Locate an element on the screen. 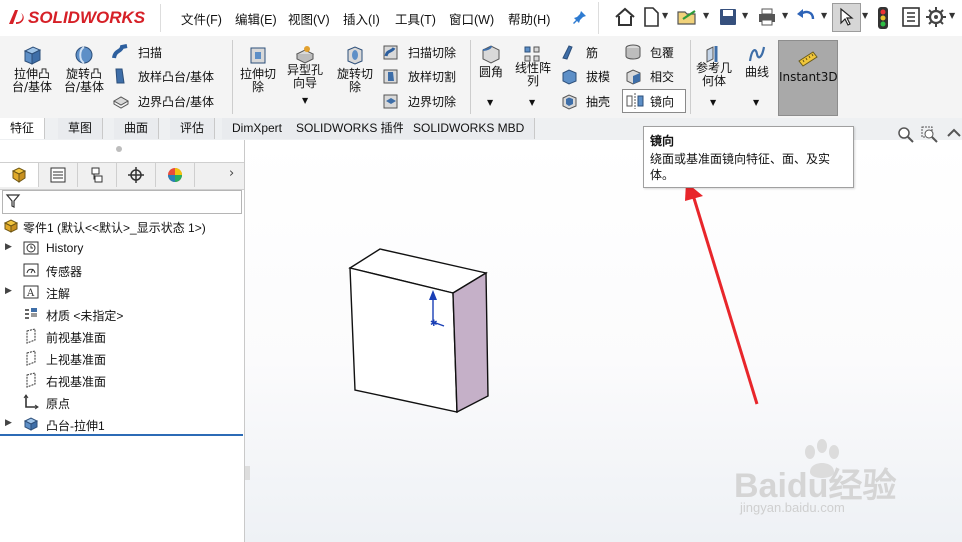 The image size is (962, 542). extrude-feature-icon is located at coordinates (31, 424).